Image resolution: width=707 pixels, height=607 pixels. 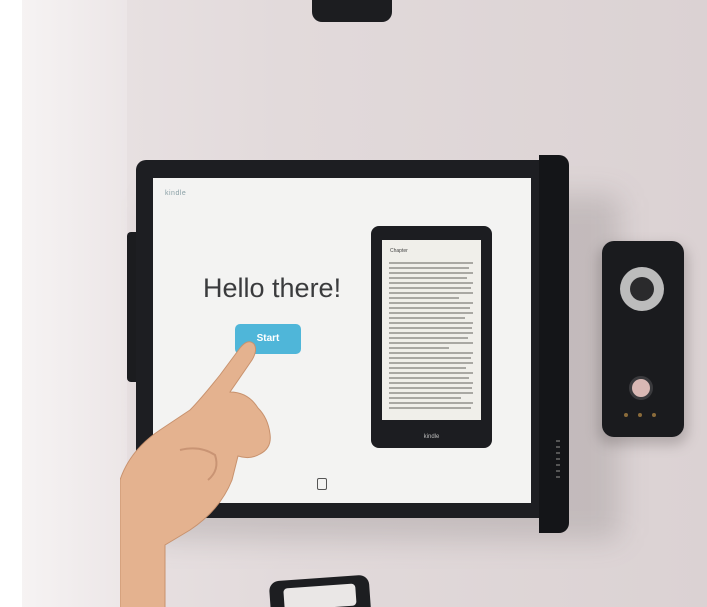 I want to click on left-white-edge, so click(x=11, y=303).